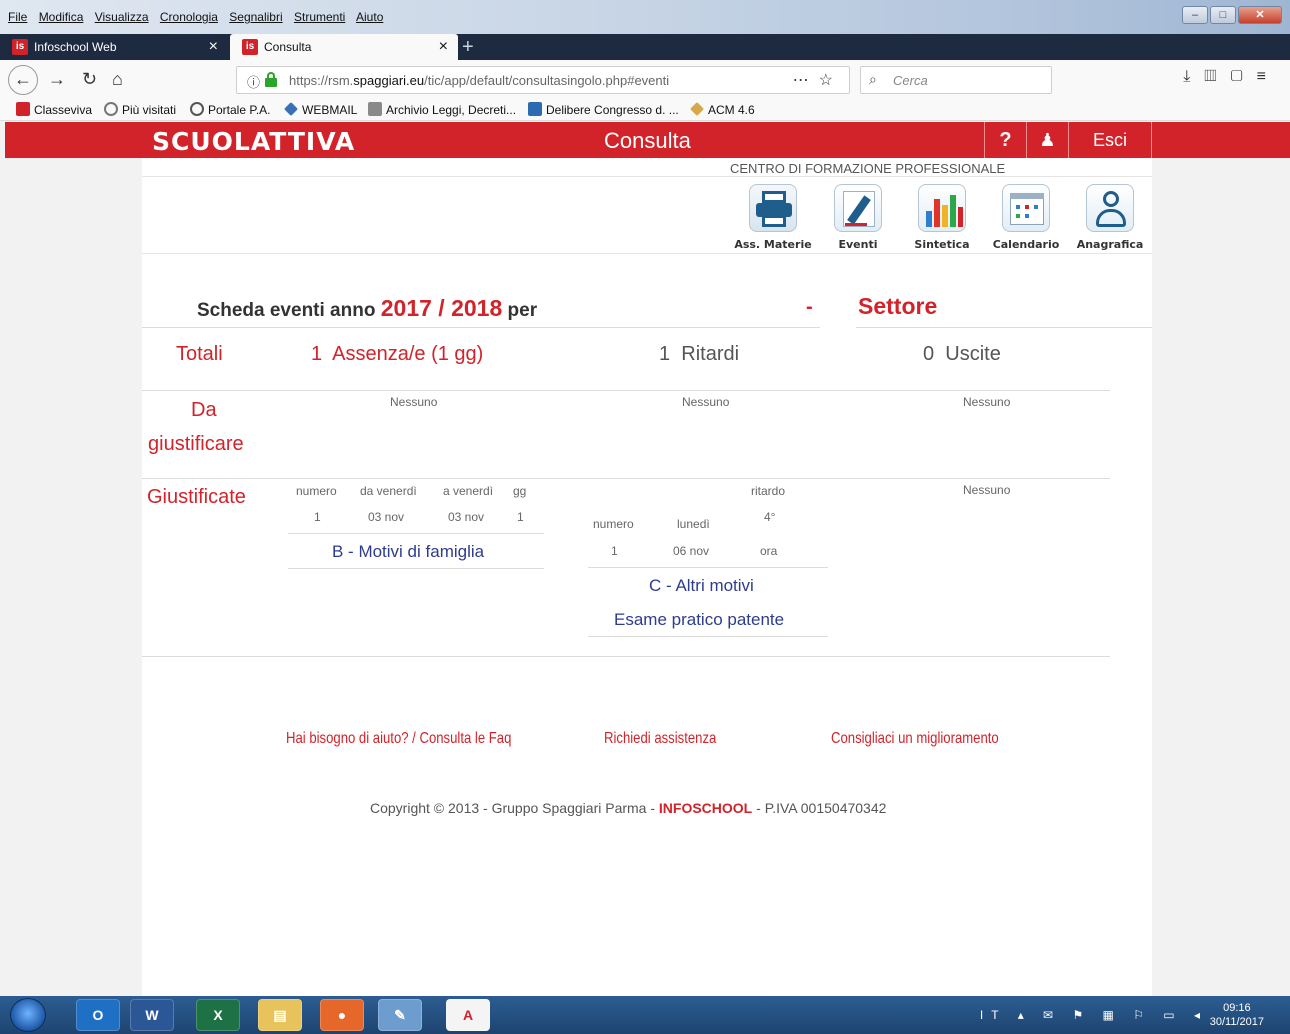 The image size is (1290, 1034). What do you see at coordinates (152, 1015) in the screenshot?
I see `word-icon: W` at bounding box center [152, 1015].